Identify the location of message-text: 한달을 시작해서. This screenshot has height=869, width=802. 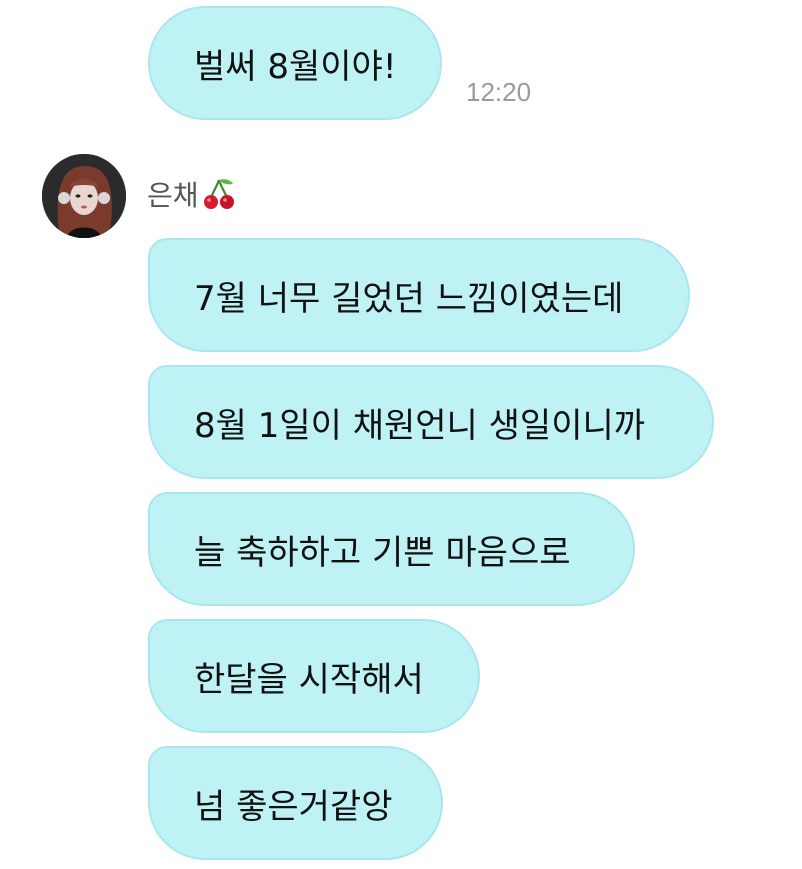
(309, 679).